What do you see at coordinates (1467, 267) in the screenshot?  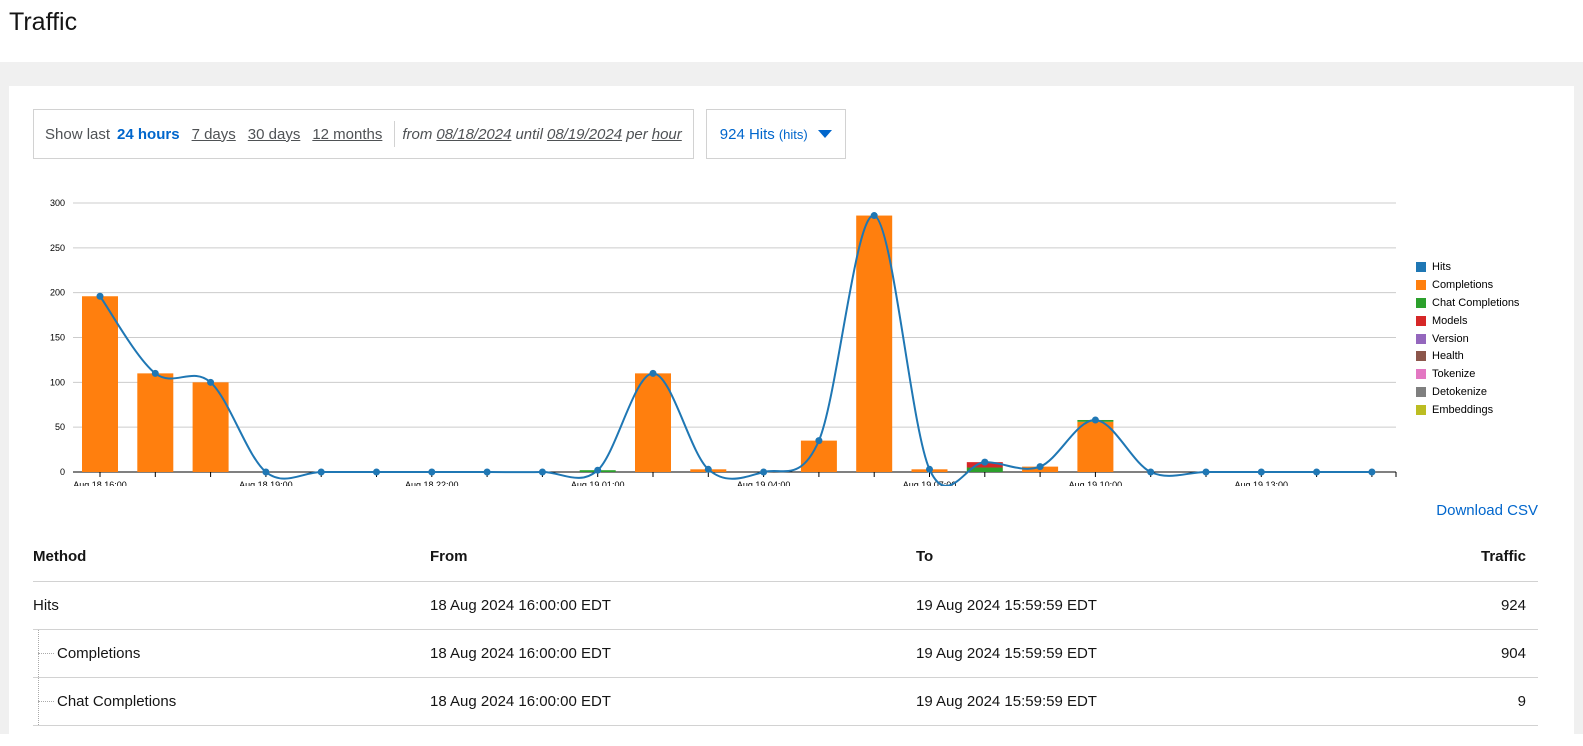 I see `legend-item: Hits` at bounding box center [1467, 267].